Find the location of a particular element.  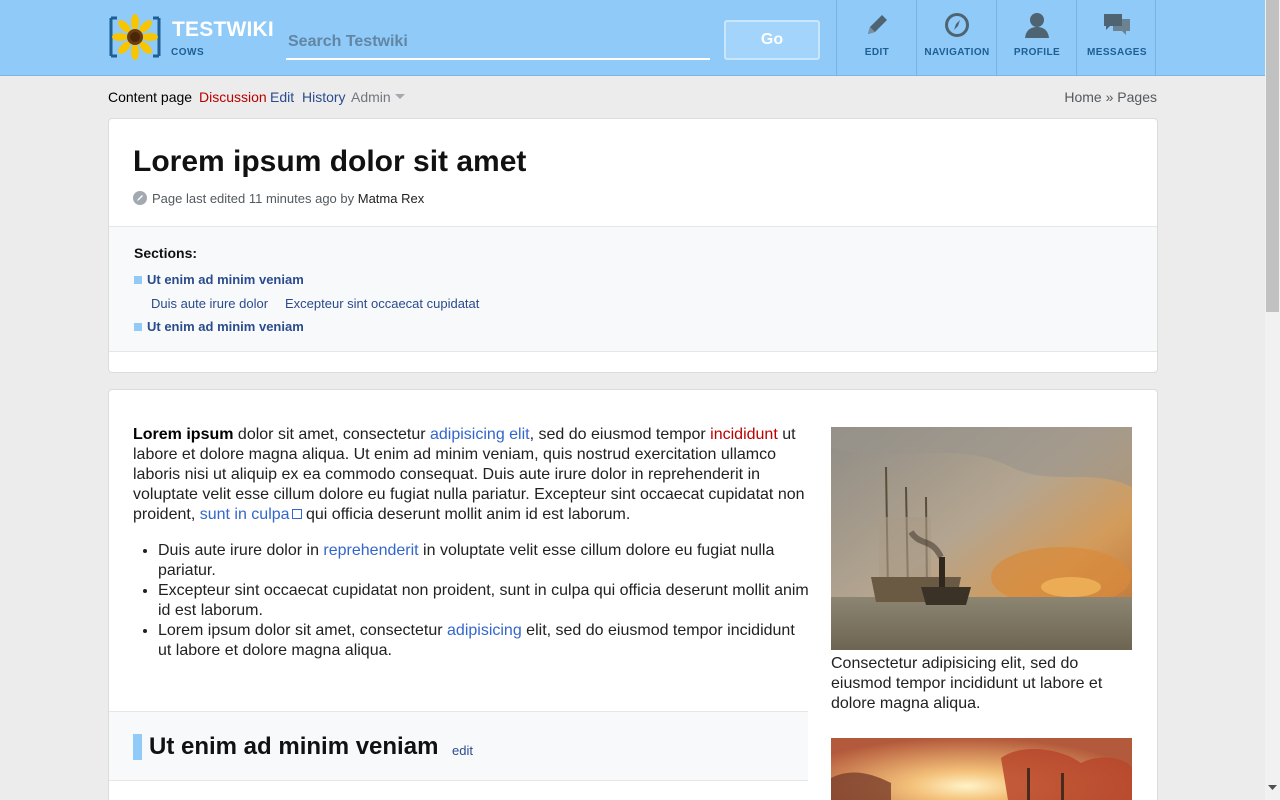

article-text: , sed do eiusmod tempor is located at coordinates (620, 434).